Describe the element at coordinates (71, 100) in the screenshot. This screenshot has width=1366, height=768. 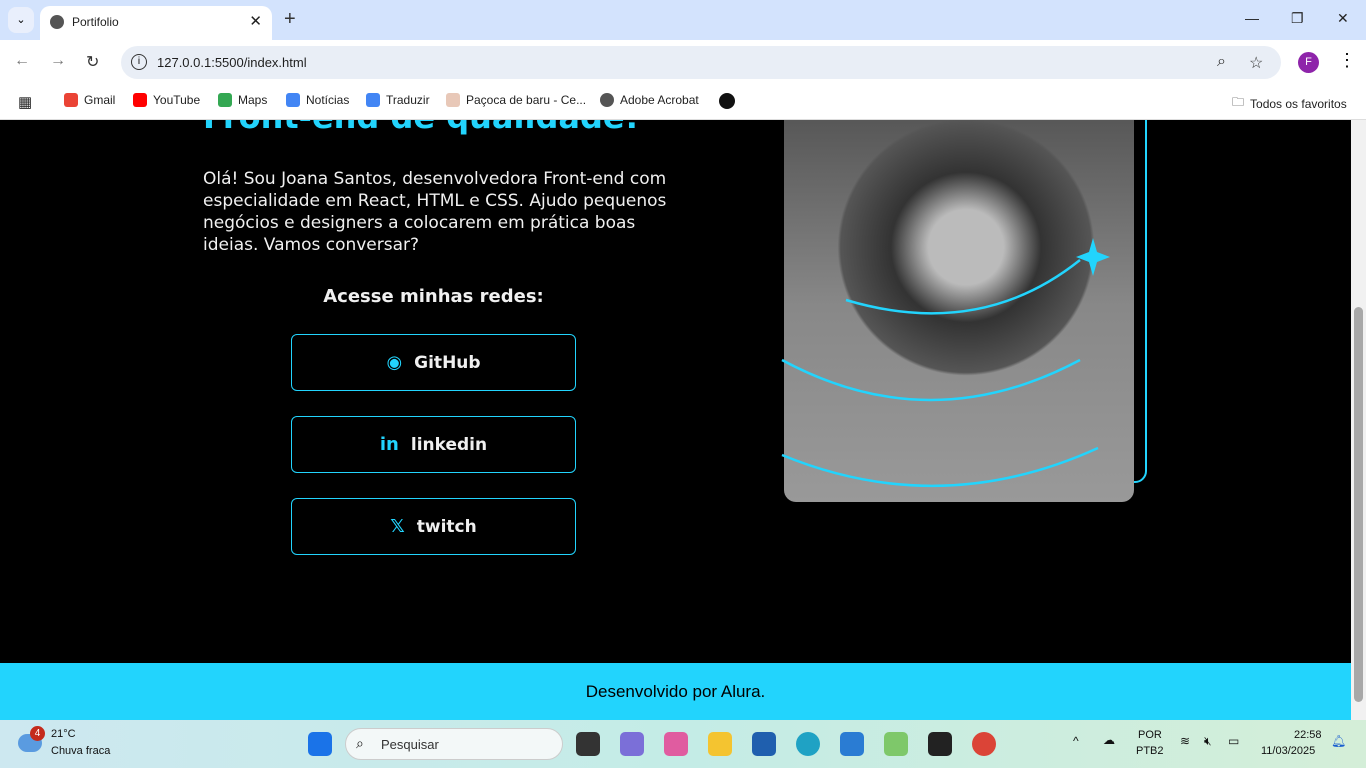
I see `gmail-icon` at that location.